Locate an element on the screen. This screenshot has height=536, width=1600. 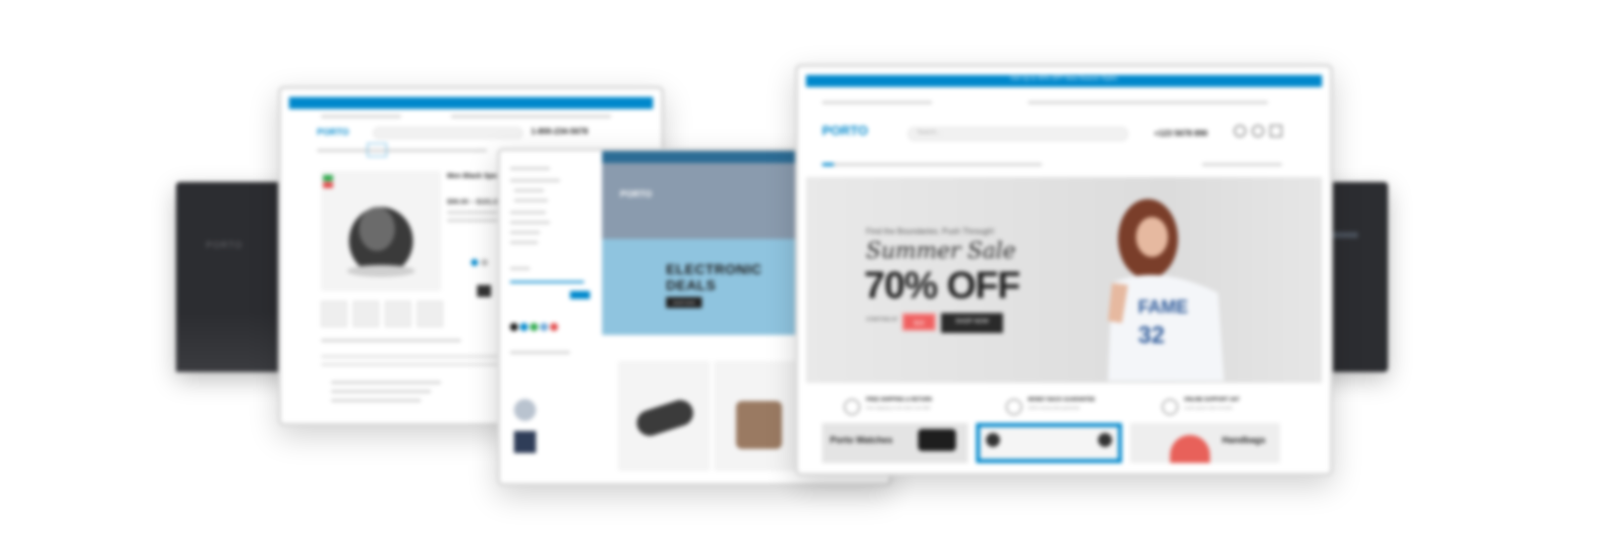
support-icon is located at coordinates (1170, 407).